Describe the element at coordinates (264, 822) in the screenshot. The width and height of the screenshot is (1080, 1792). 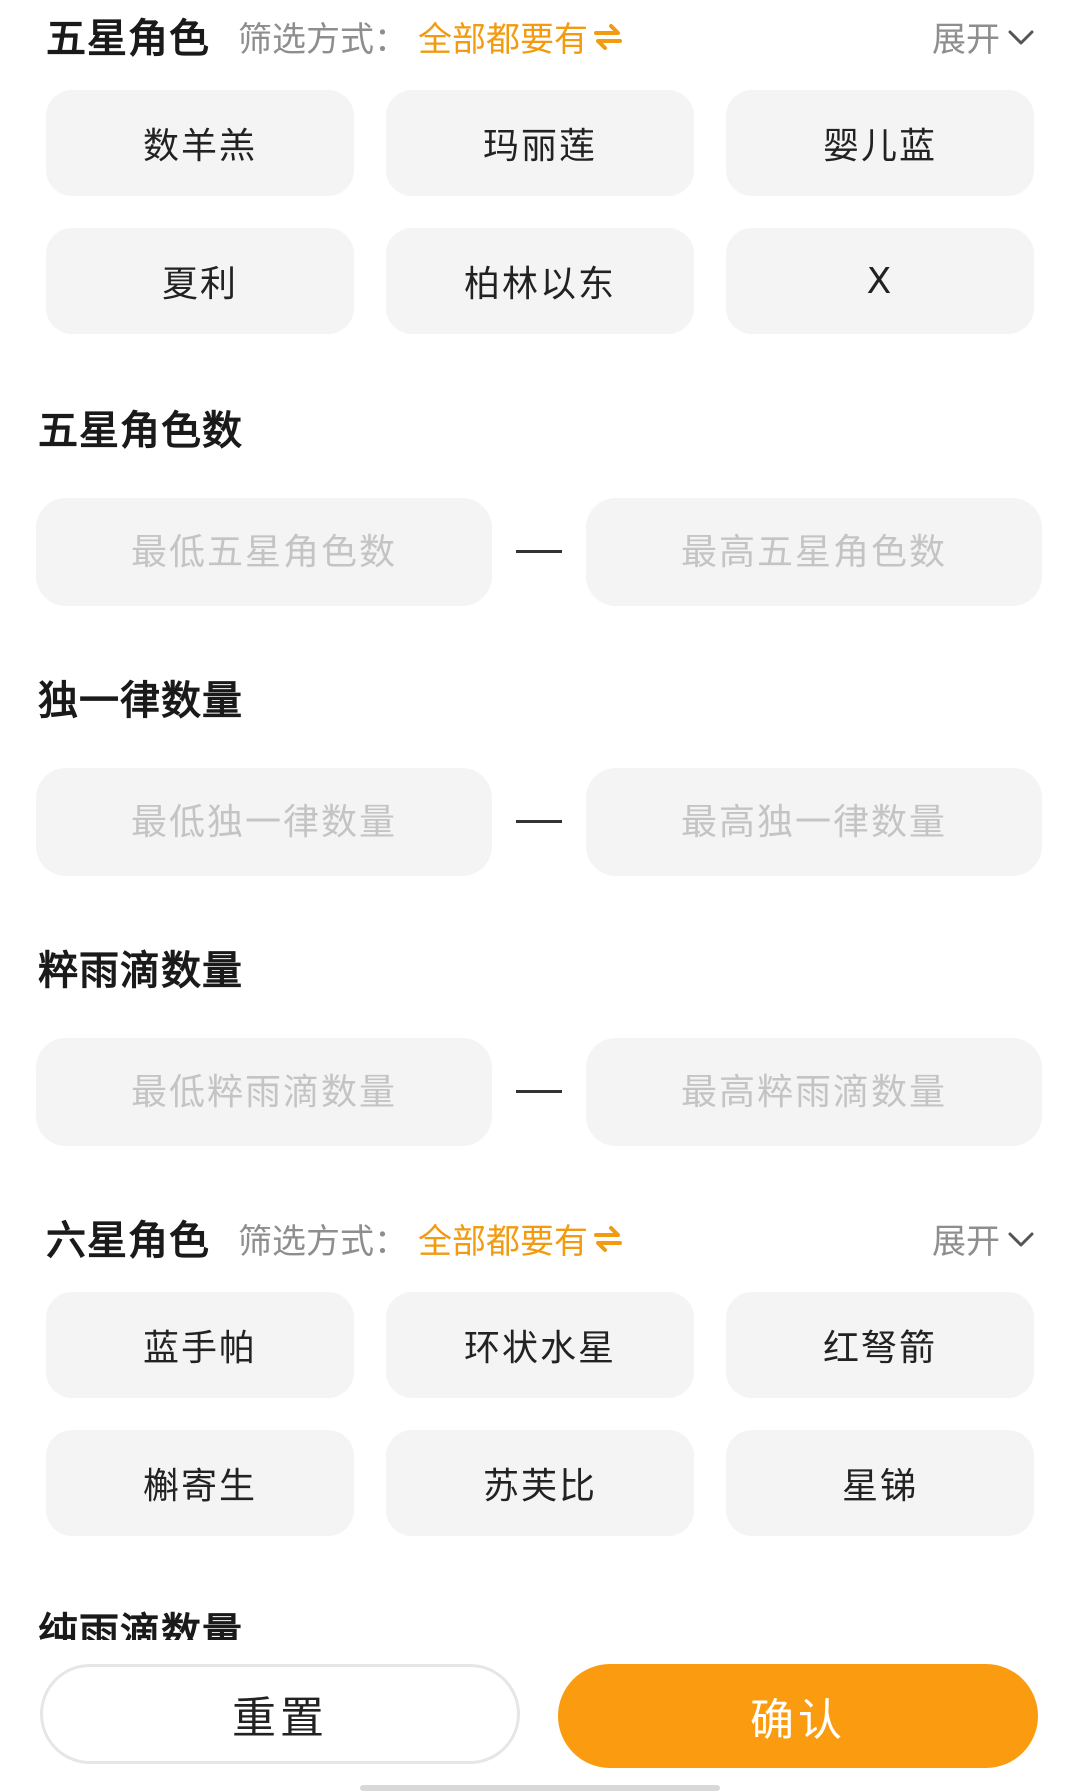
I see `unique-count-min-input` at that location.